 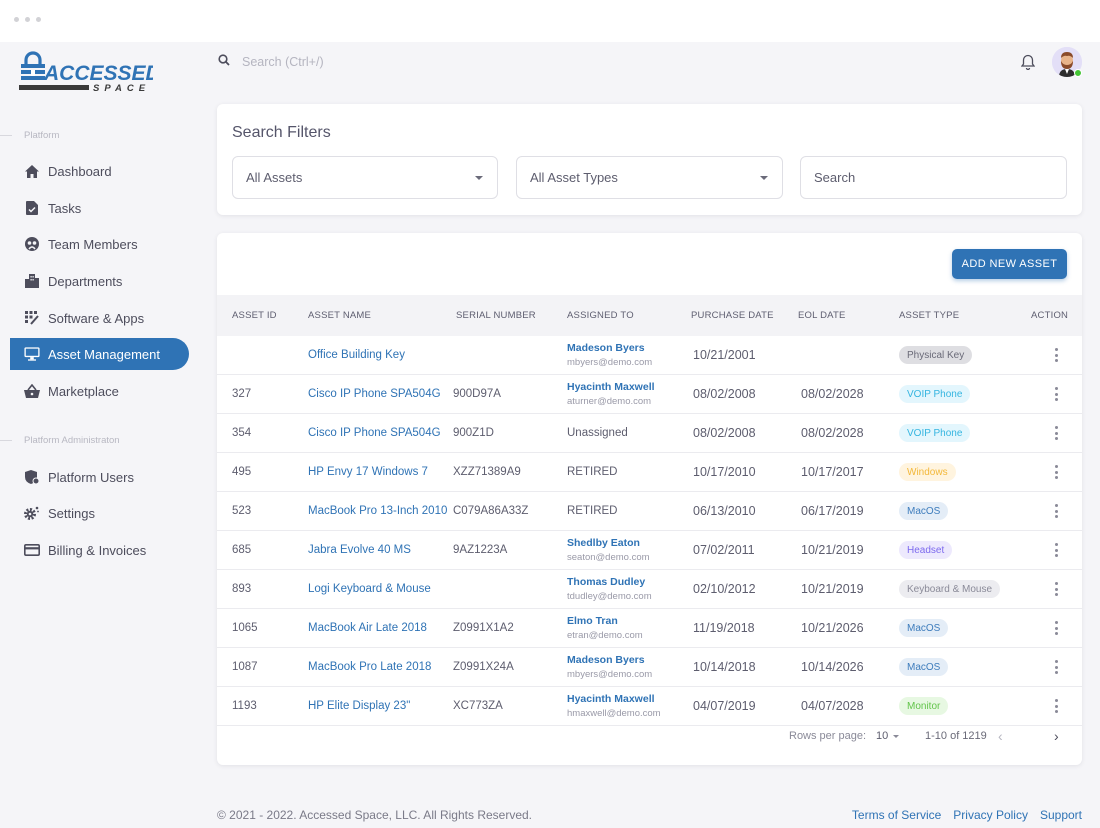 I want to click on window-controls, so click(x=27, y=19).